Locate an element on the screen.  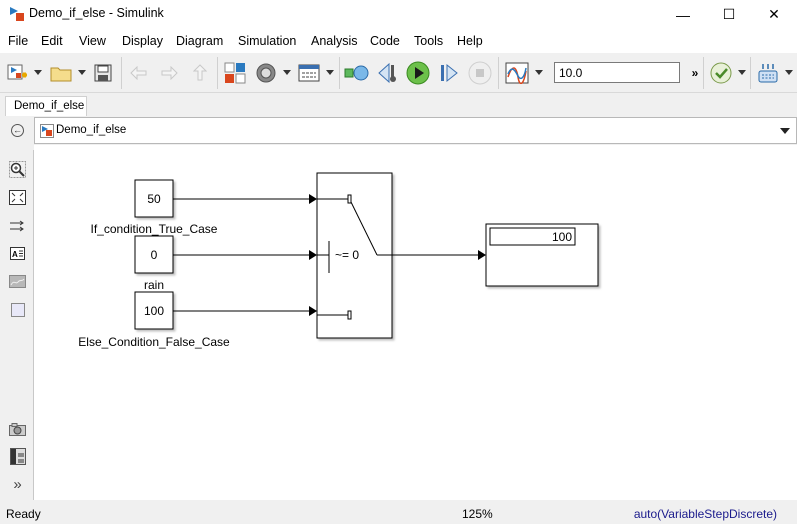
step-back-button is located at coordinates (388, 73).